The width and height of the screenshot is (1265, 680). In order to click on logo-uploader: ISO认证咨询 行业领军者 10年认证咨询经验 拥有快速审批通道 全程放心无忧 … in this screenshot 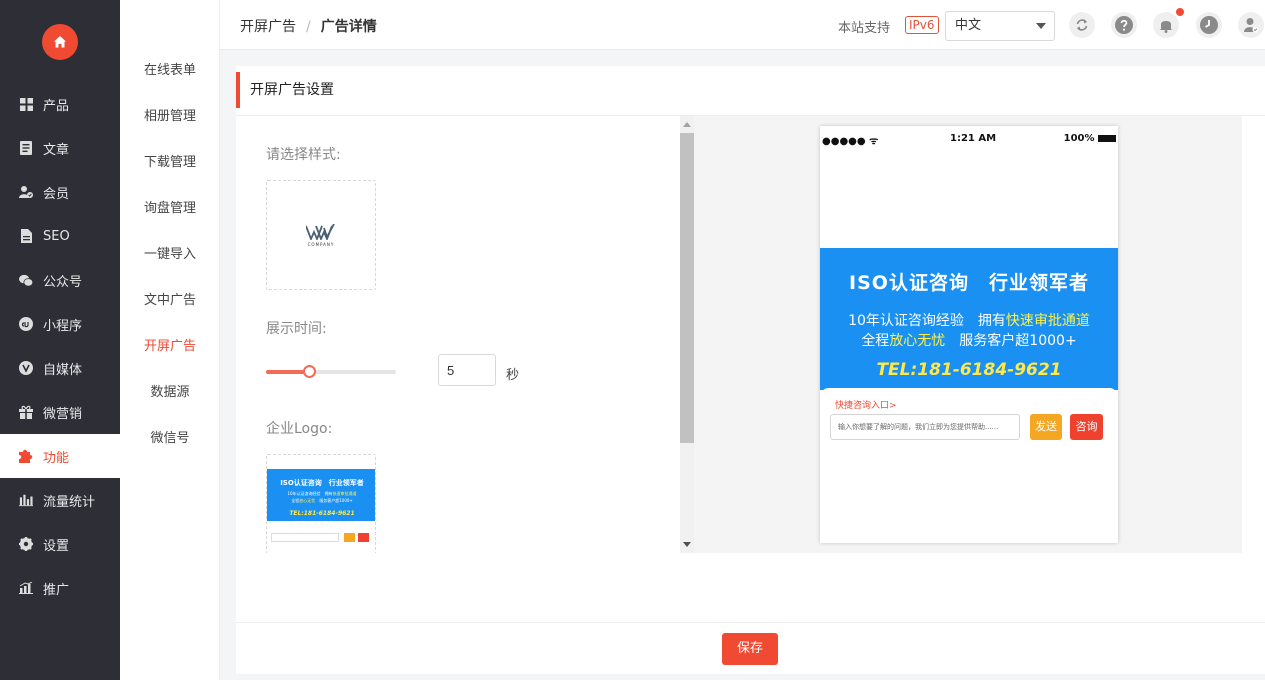, I will do `click(321, 503)`.